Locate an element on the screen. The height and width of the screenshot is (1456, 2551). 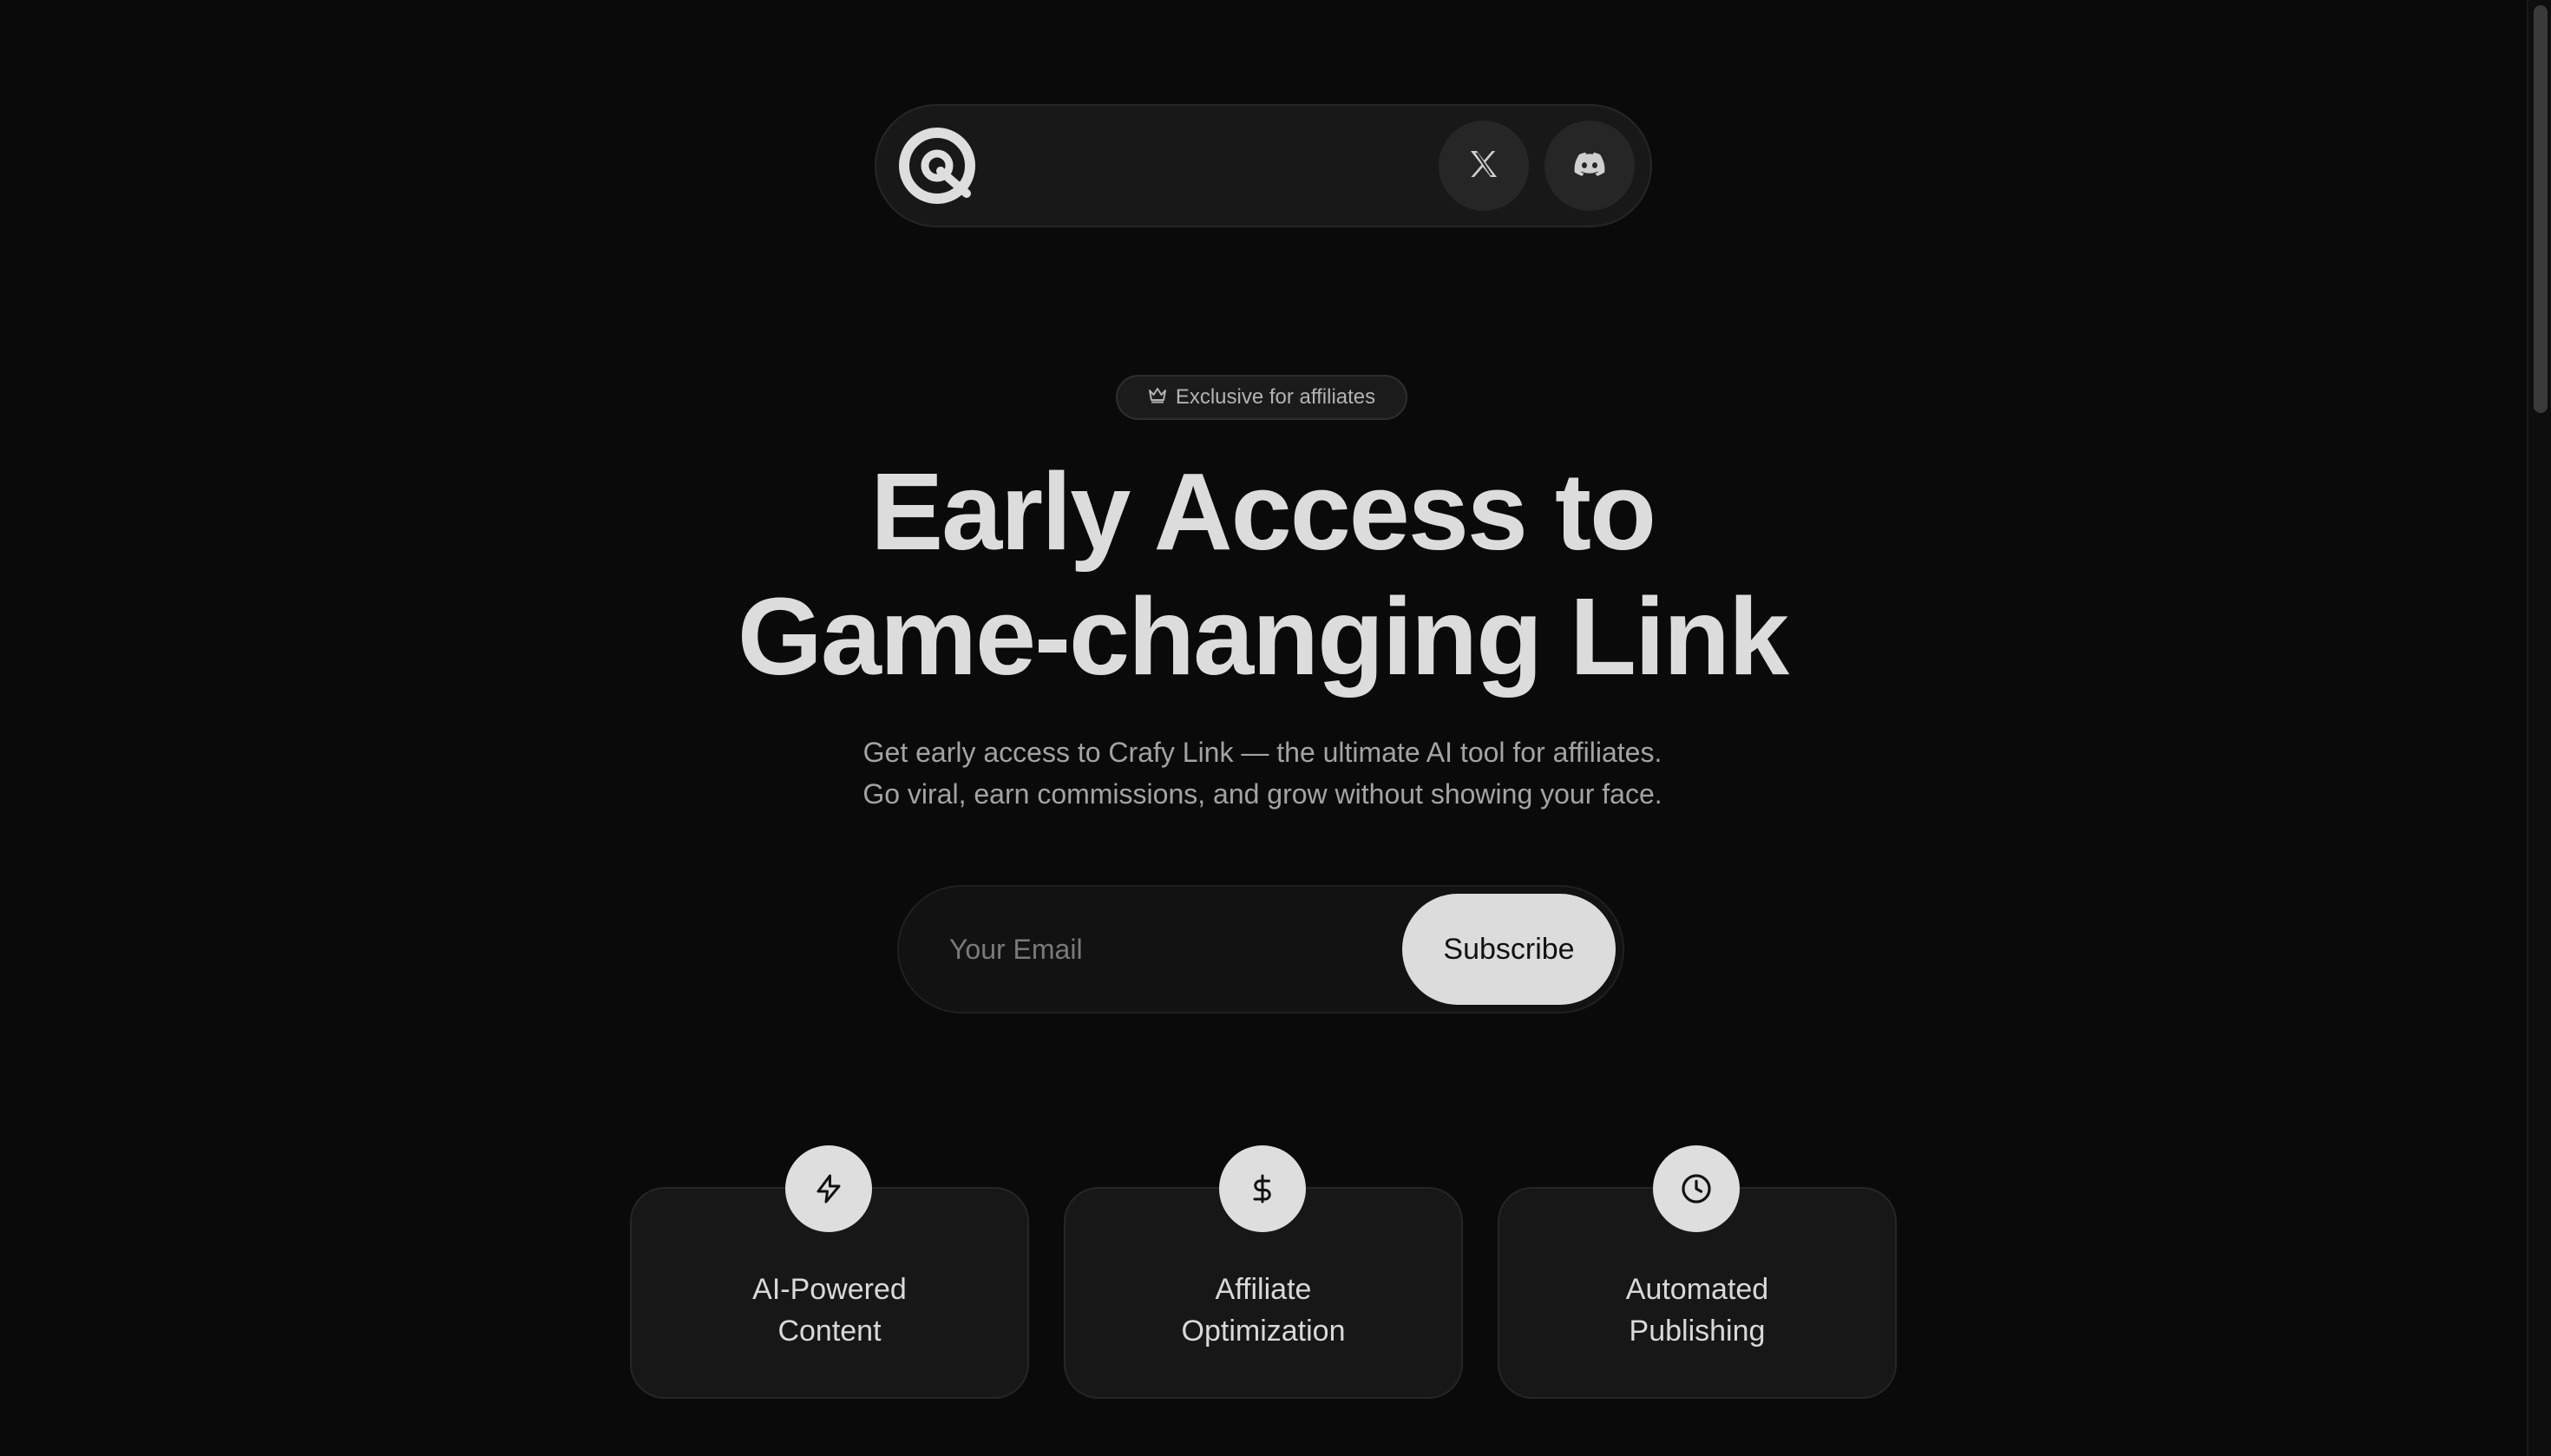
page-scrollbar is located at coordinates (2539, 728).